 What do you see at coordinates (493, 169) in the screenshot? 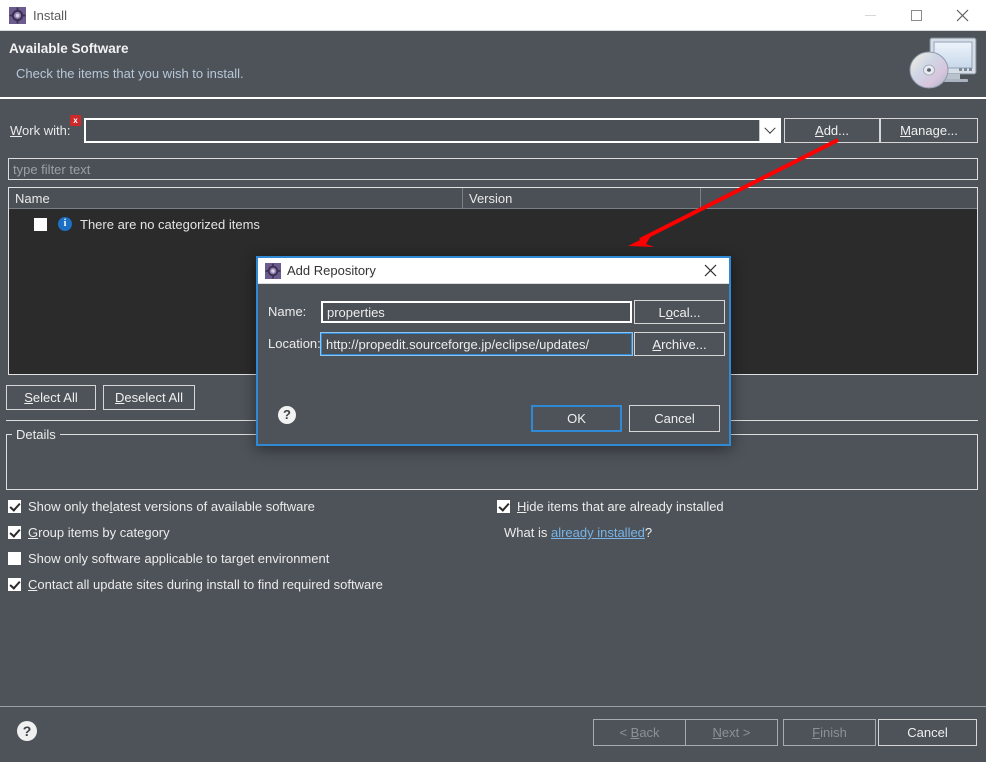
I see `filter-input: type filter text` at bounding box center [493, 169].